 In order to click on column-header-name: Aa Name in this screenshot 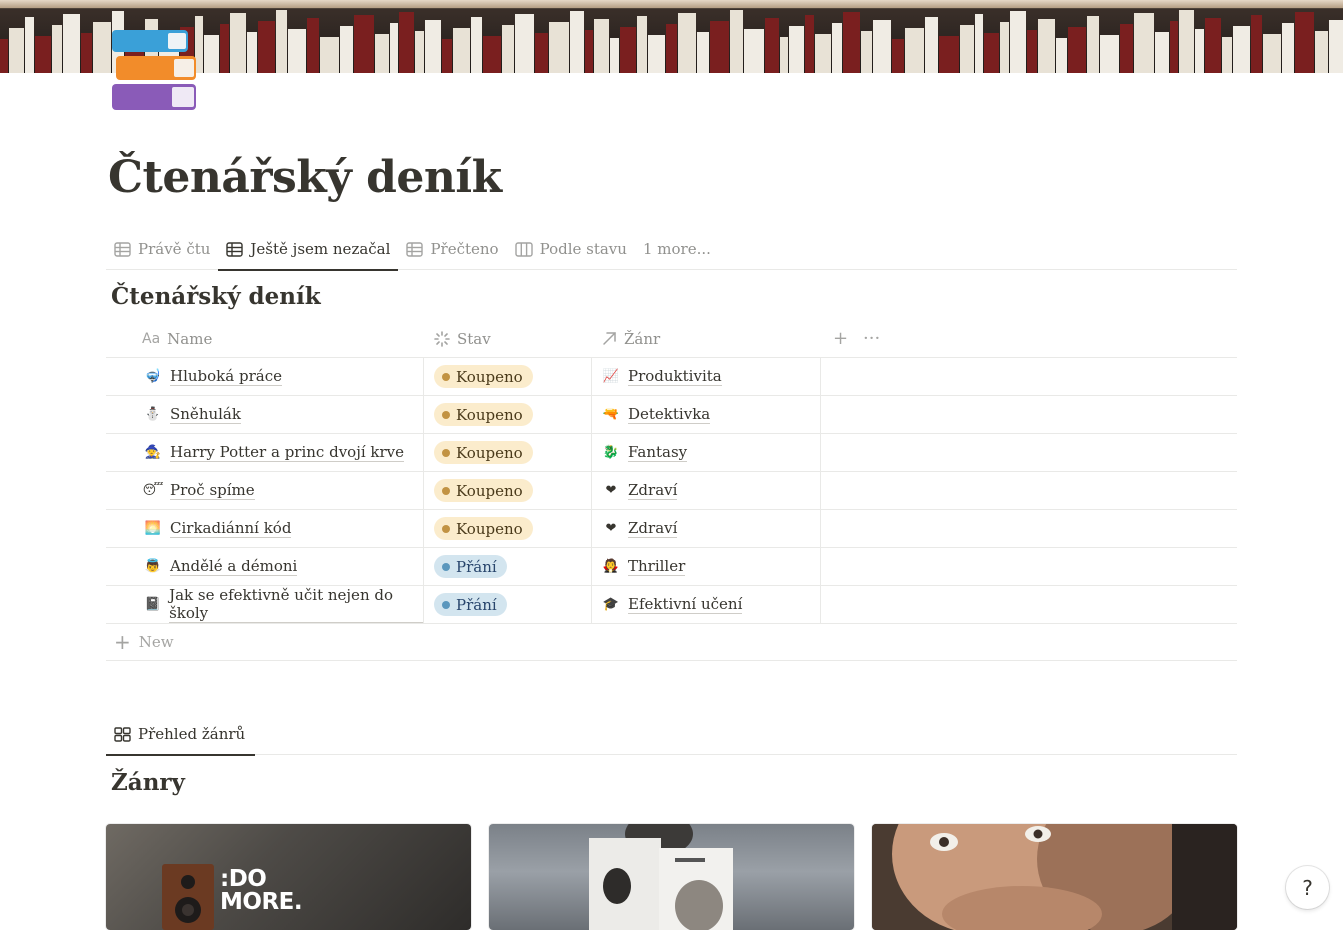, I will do `click(265, 339)`.